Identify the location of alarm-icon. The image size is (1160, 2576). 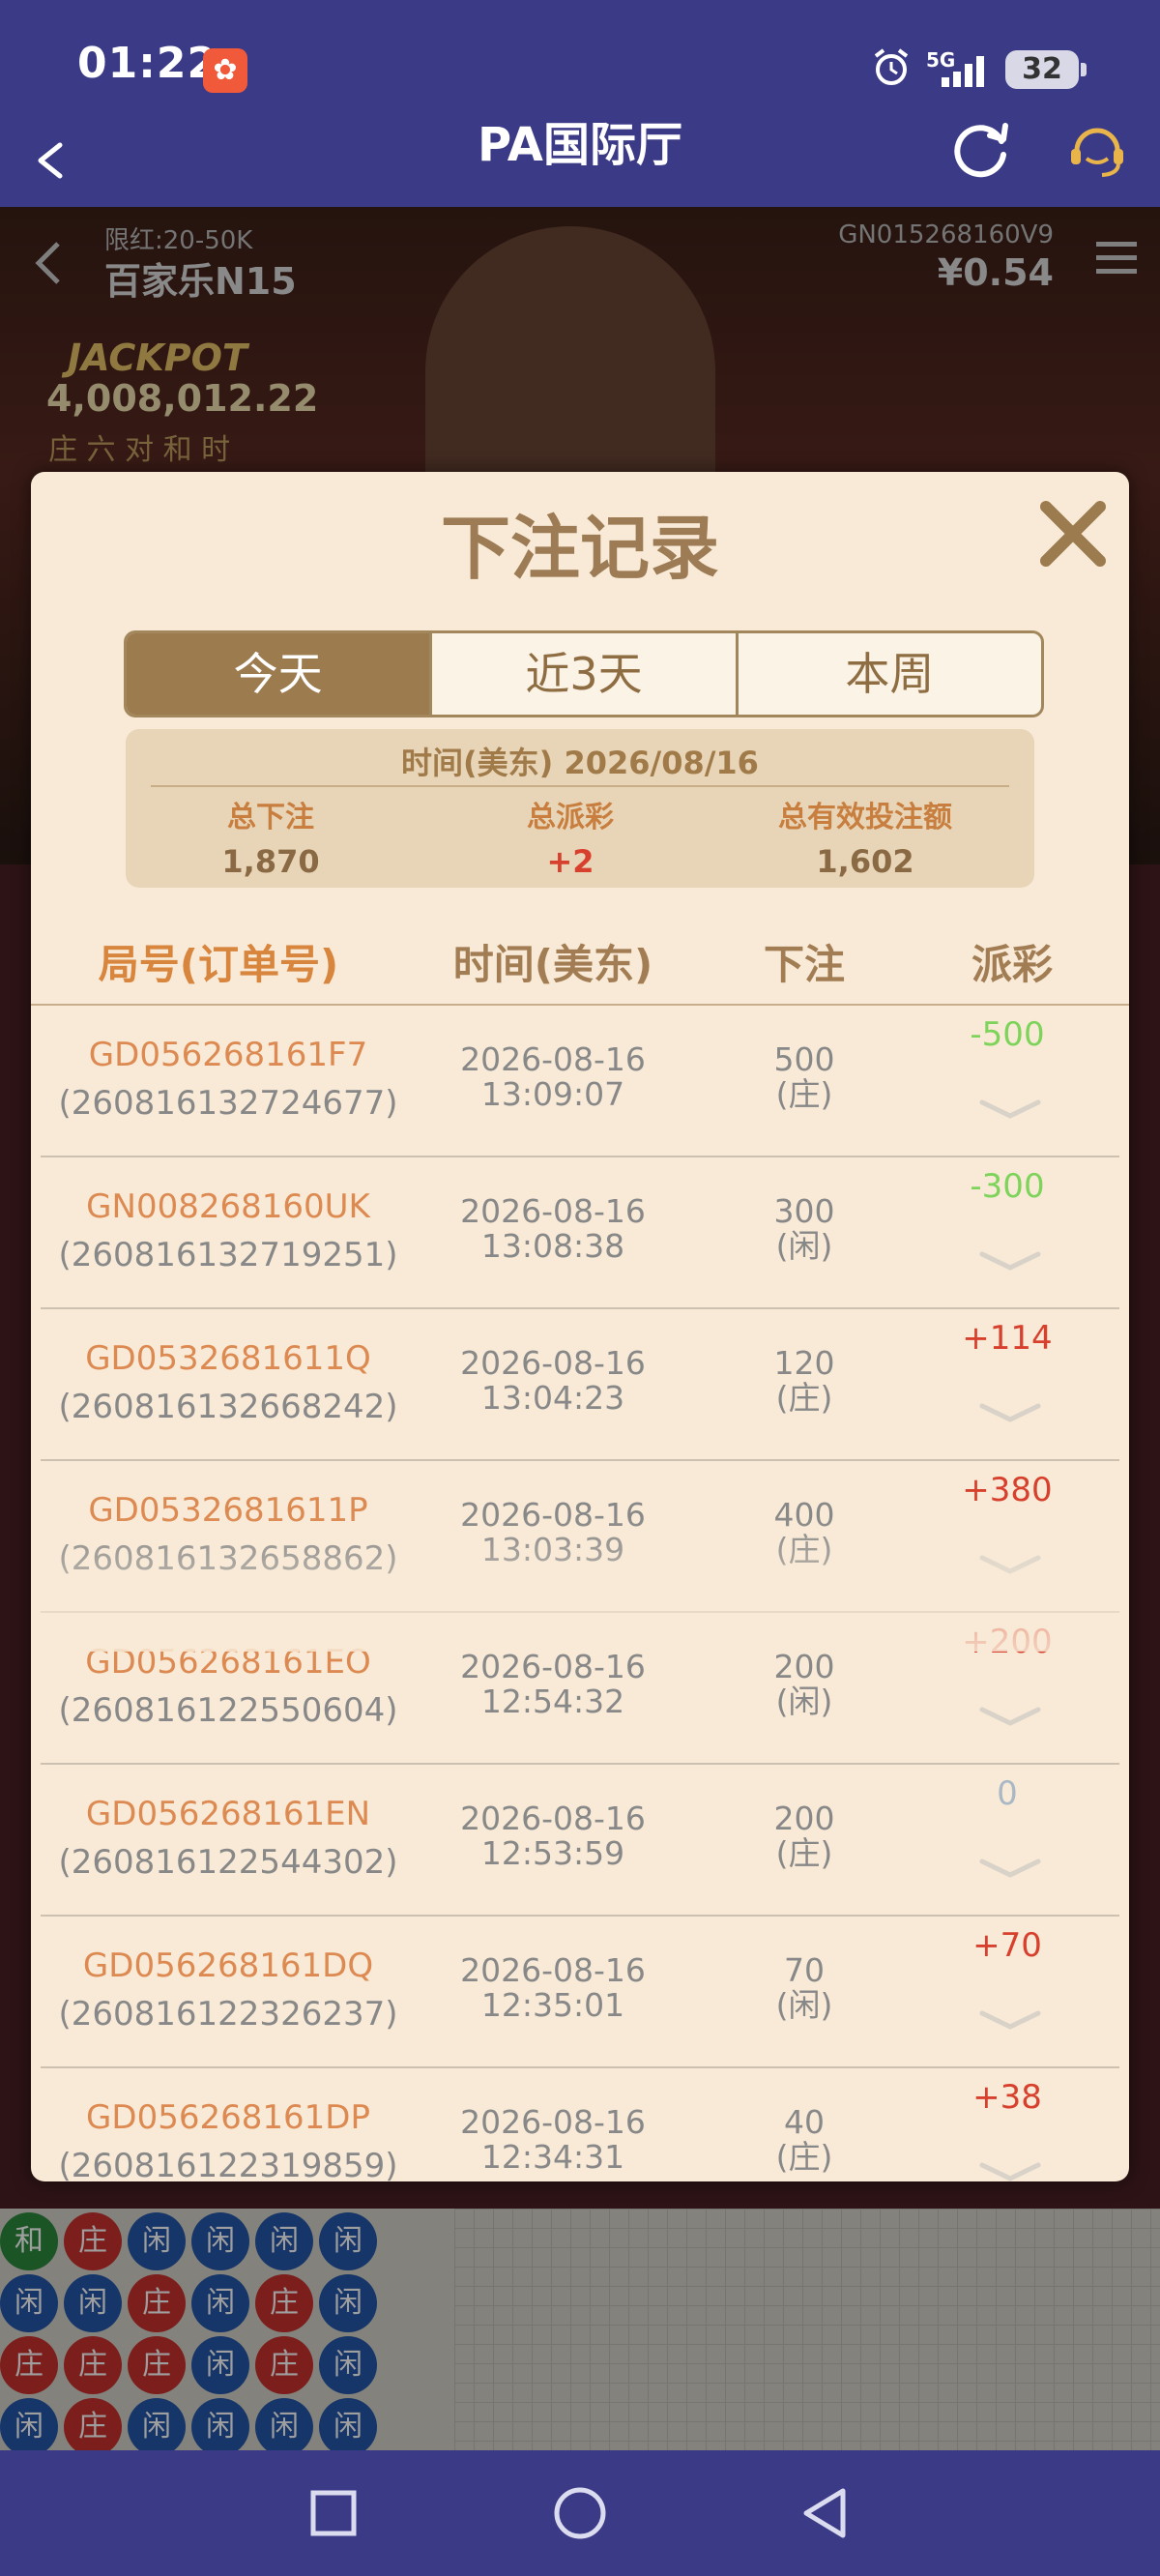
(892, 66).